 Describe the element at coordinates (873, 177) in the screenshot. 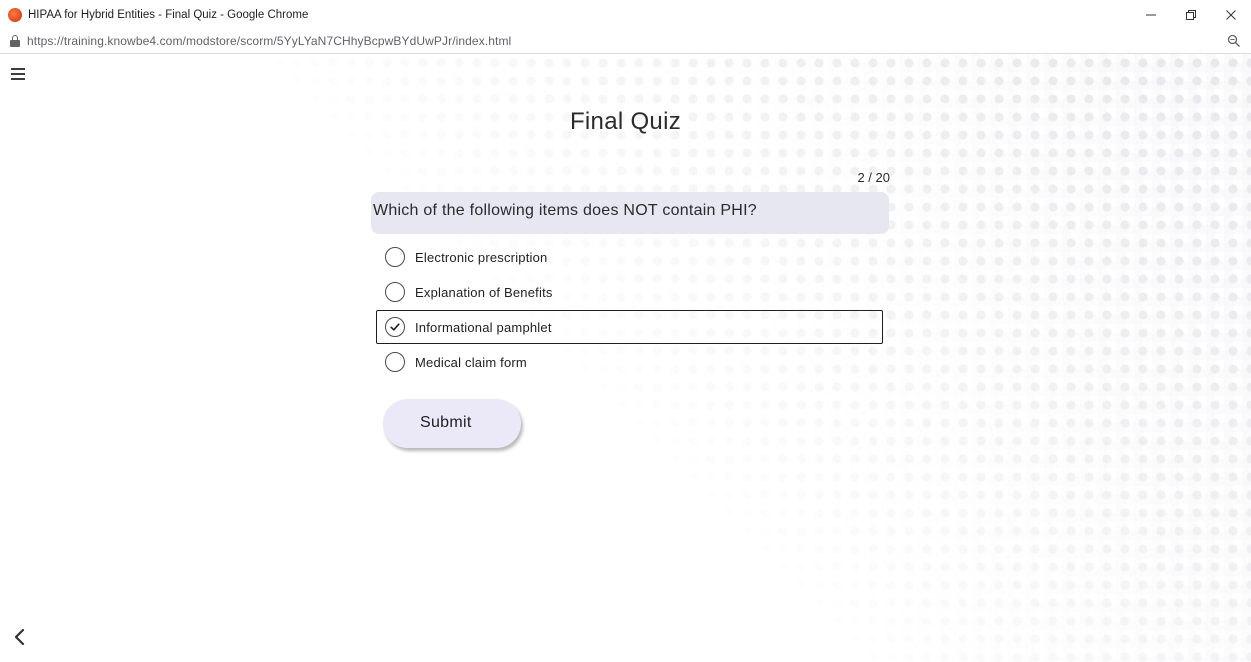

I see `question-progress: 2 / 20` at that location.